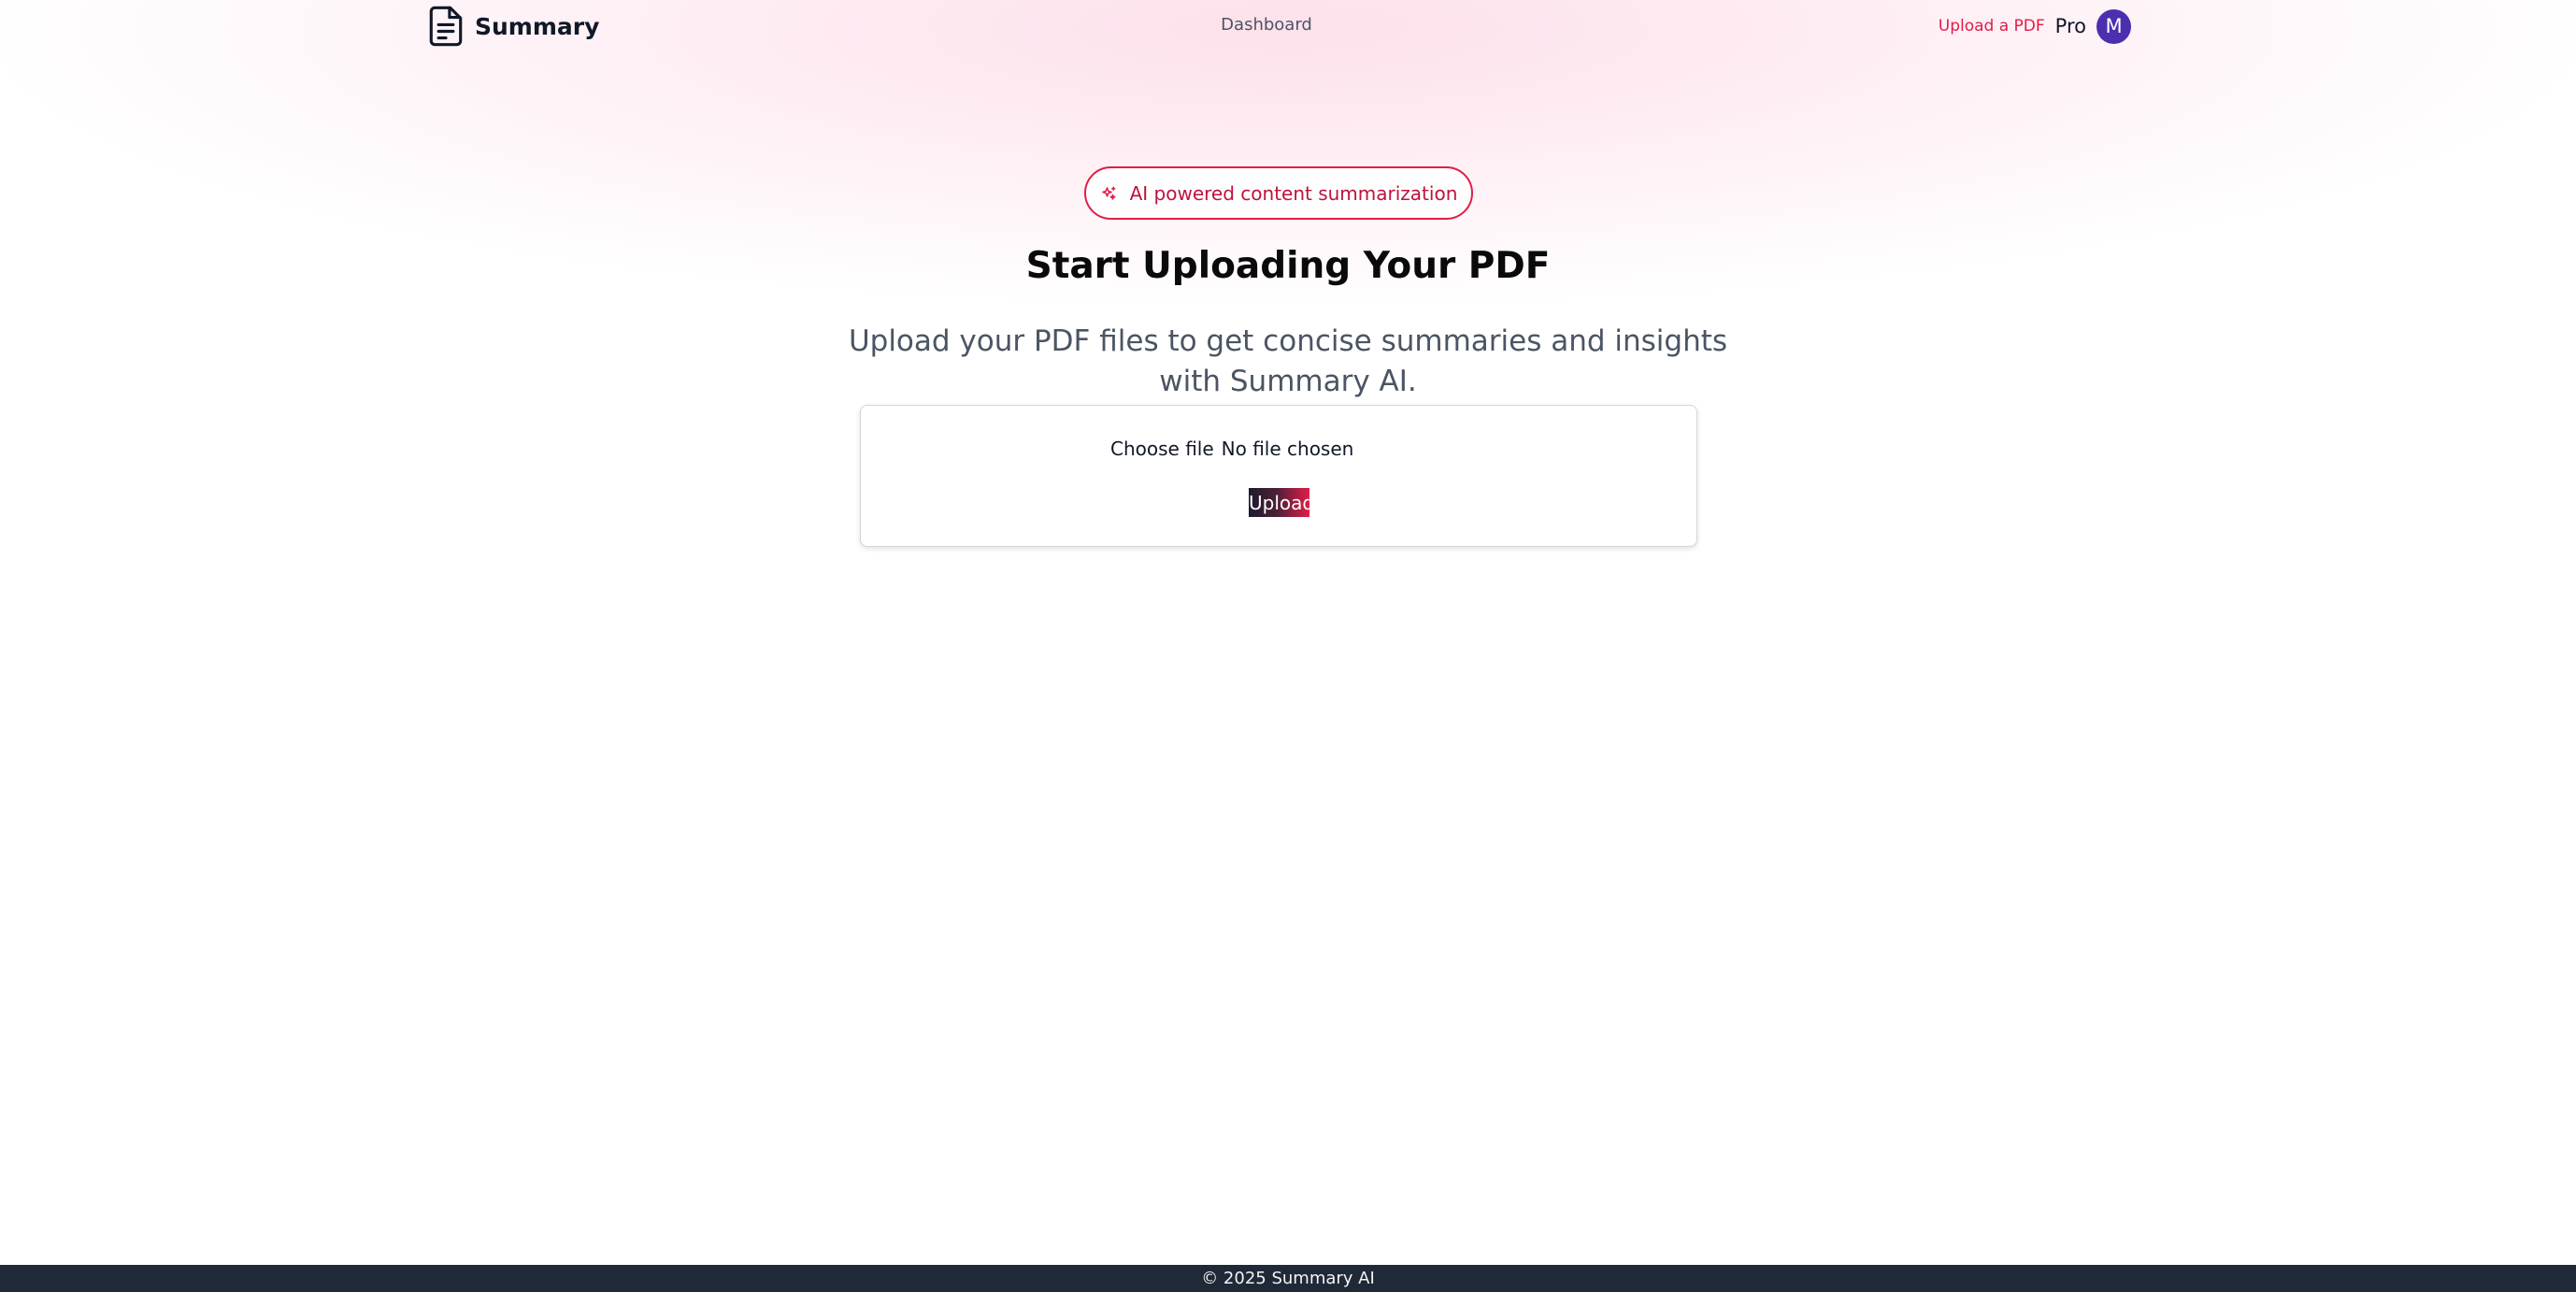 Image resolution: width=2576 pixels, height=1292 pixels. I want to click on badge-label: AI powered content summarization, so click(1293, 193).